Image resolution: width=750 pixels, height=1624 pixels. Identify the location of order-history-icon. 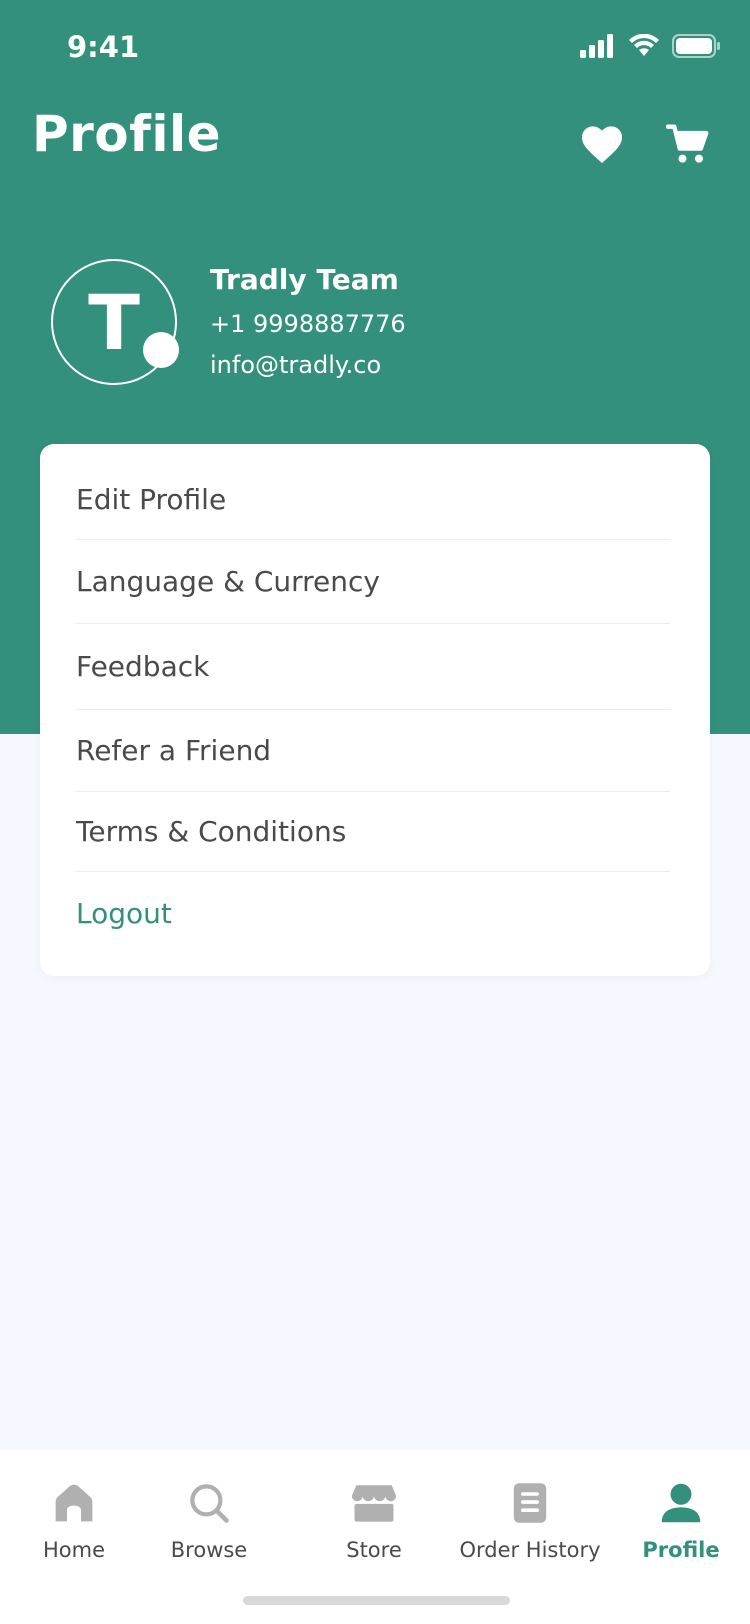
(530, 1503).